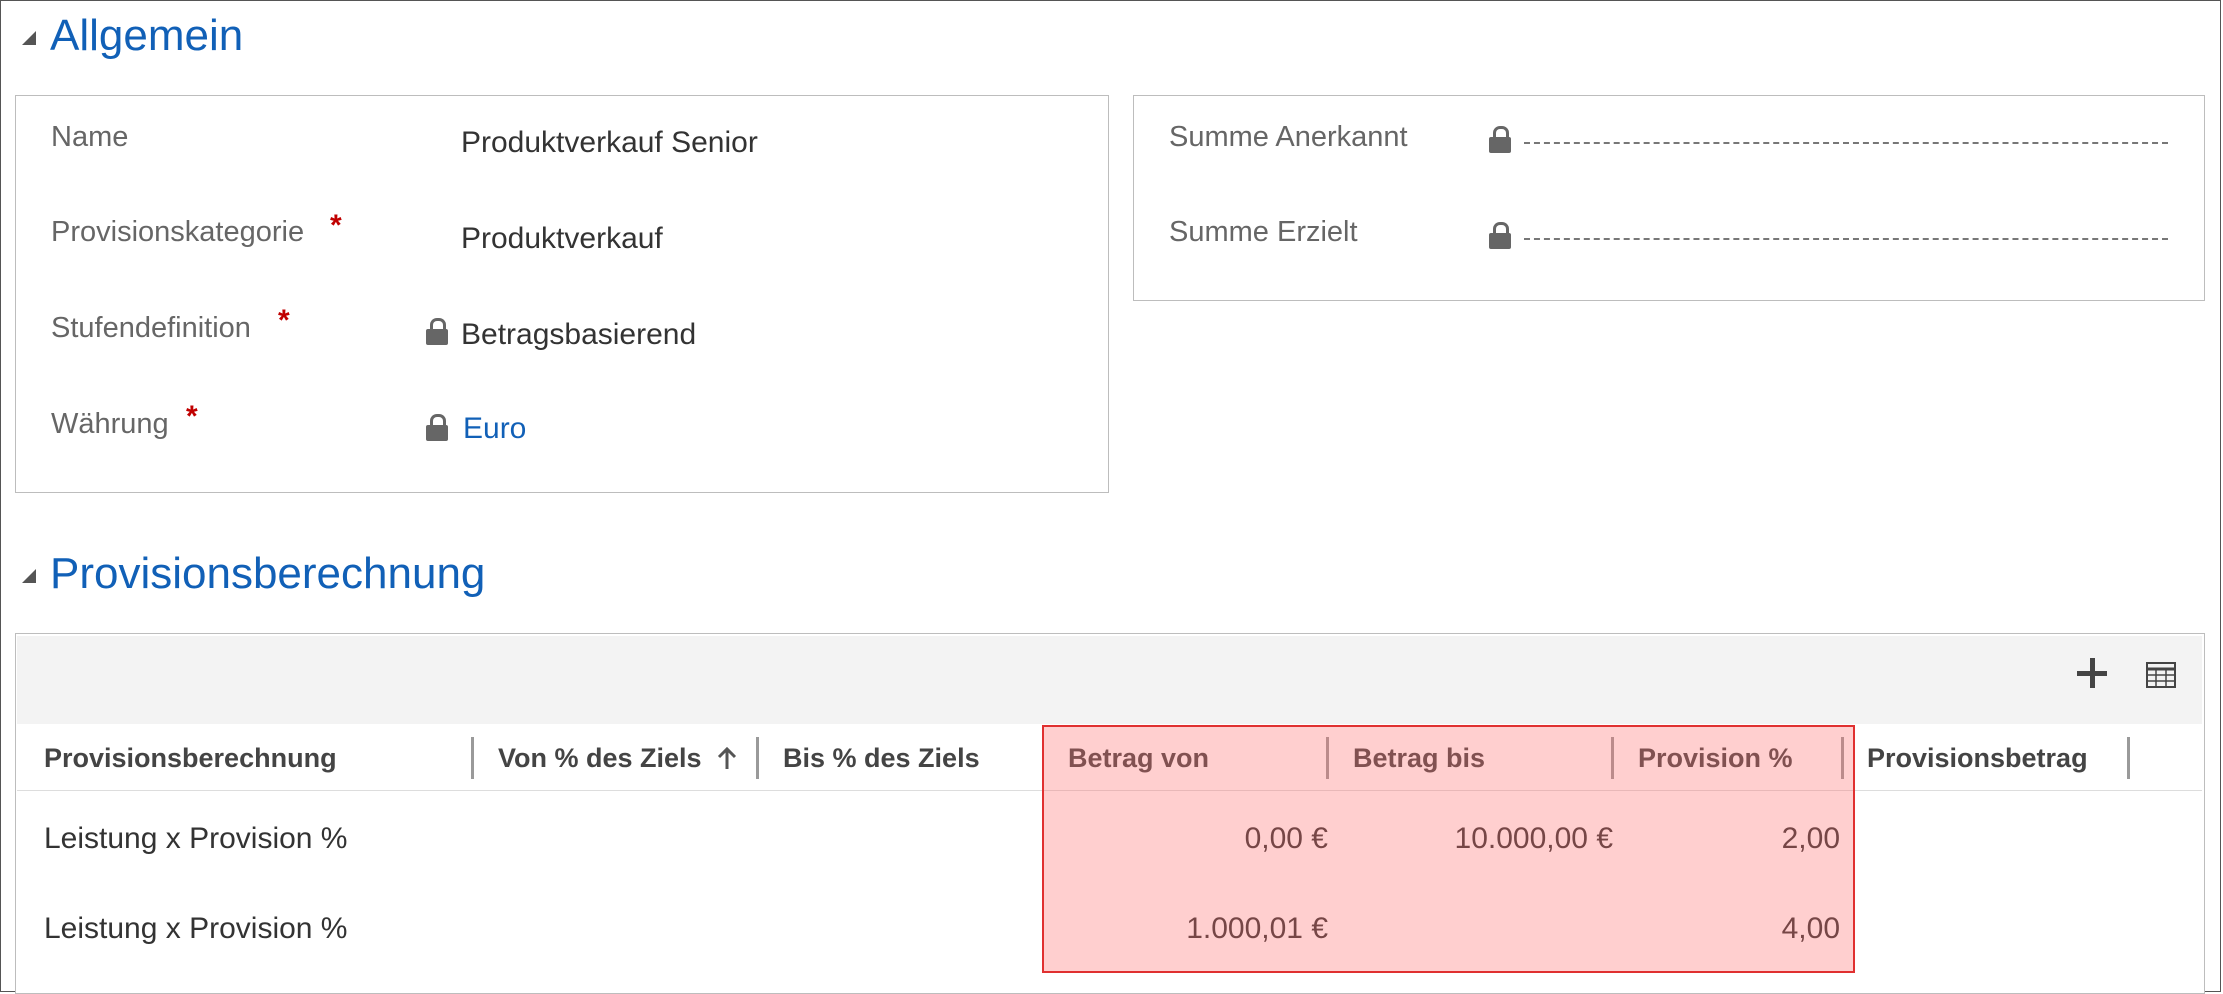  Describe the element at coordinates (151, 328) in the screenshot. I see `tier-definition-label: Stufendefinition` at that location.